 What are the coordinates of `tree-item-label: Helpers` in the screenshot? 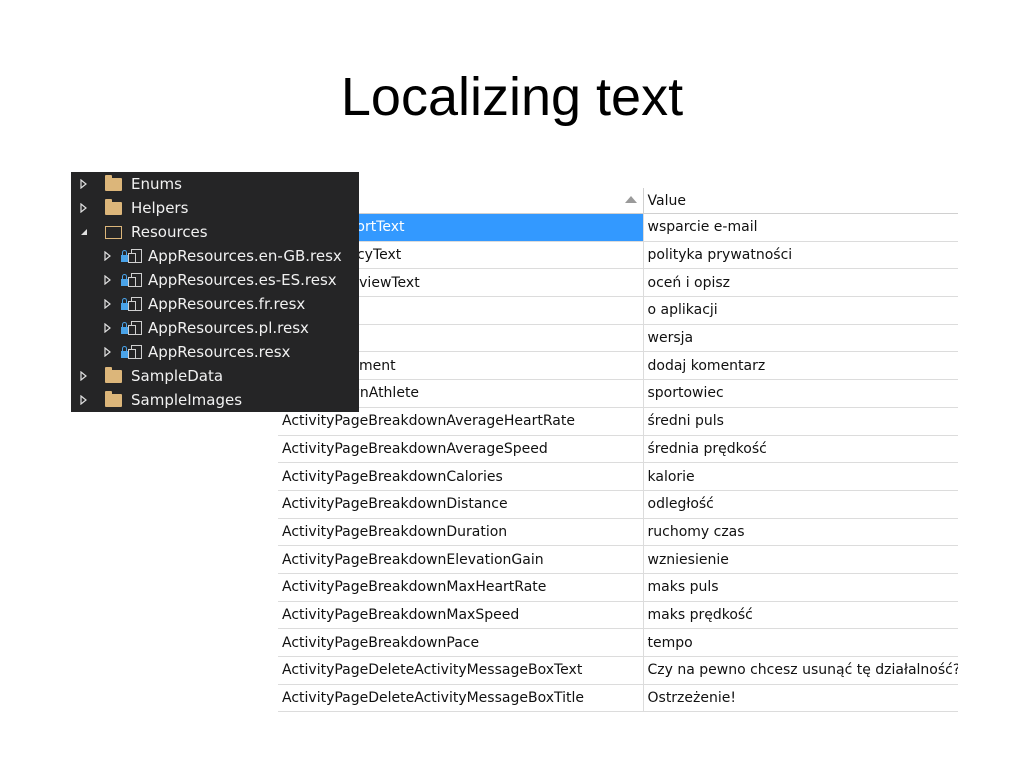 It's located at (160, 208).